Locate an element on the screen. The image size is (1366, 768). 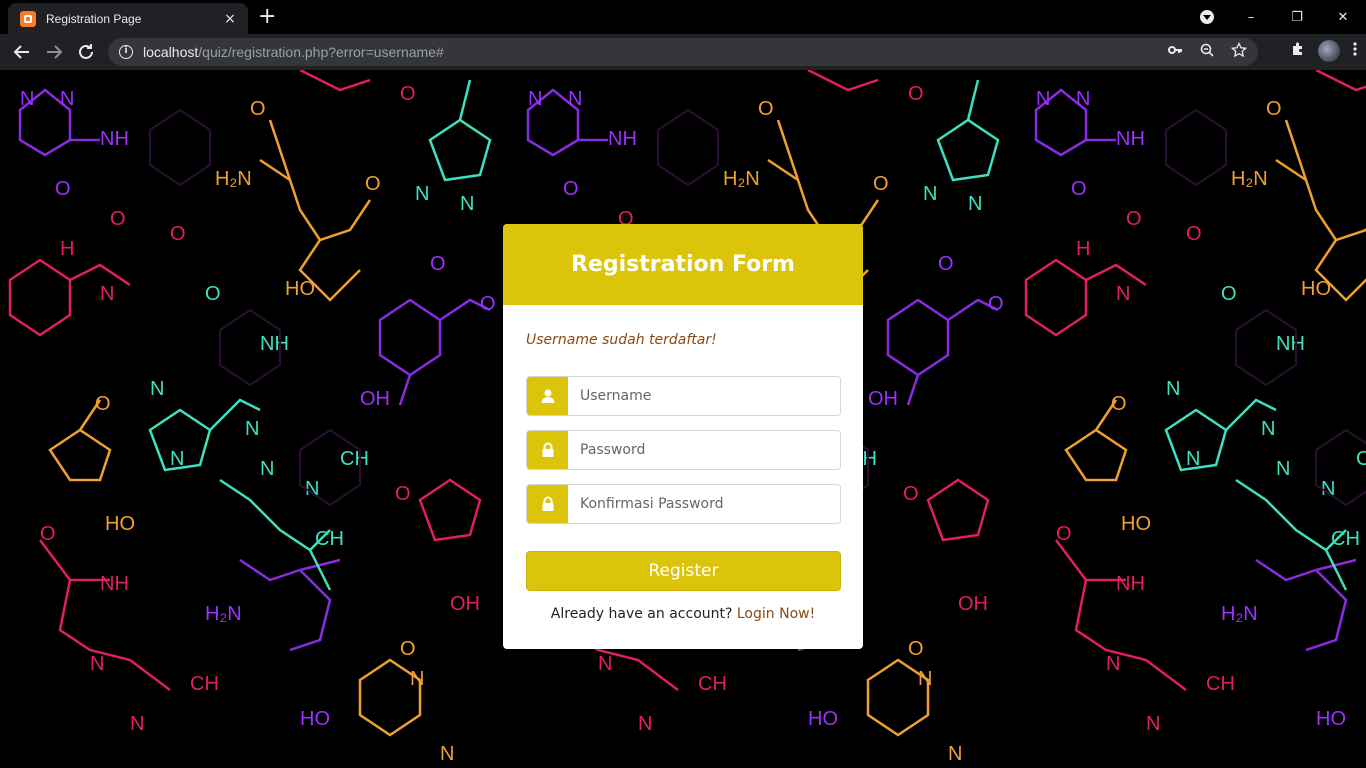
forward-button is located at coordinates (54, 52).